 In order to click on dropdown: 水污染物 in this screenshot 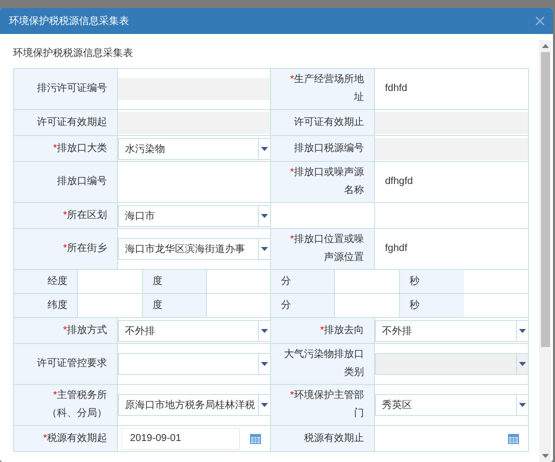, I will do `click(194, 149)`.